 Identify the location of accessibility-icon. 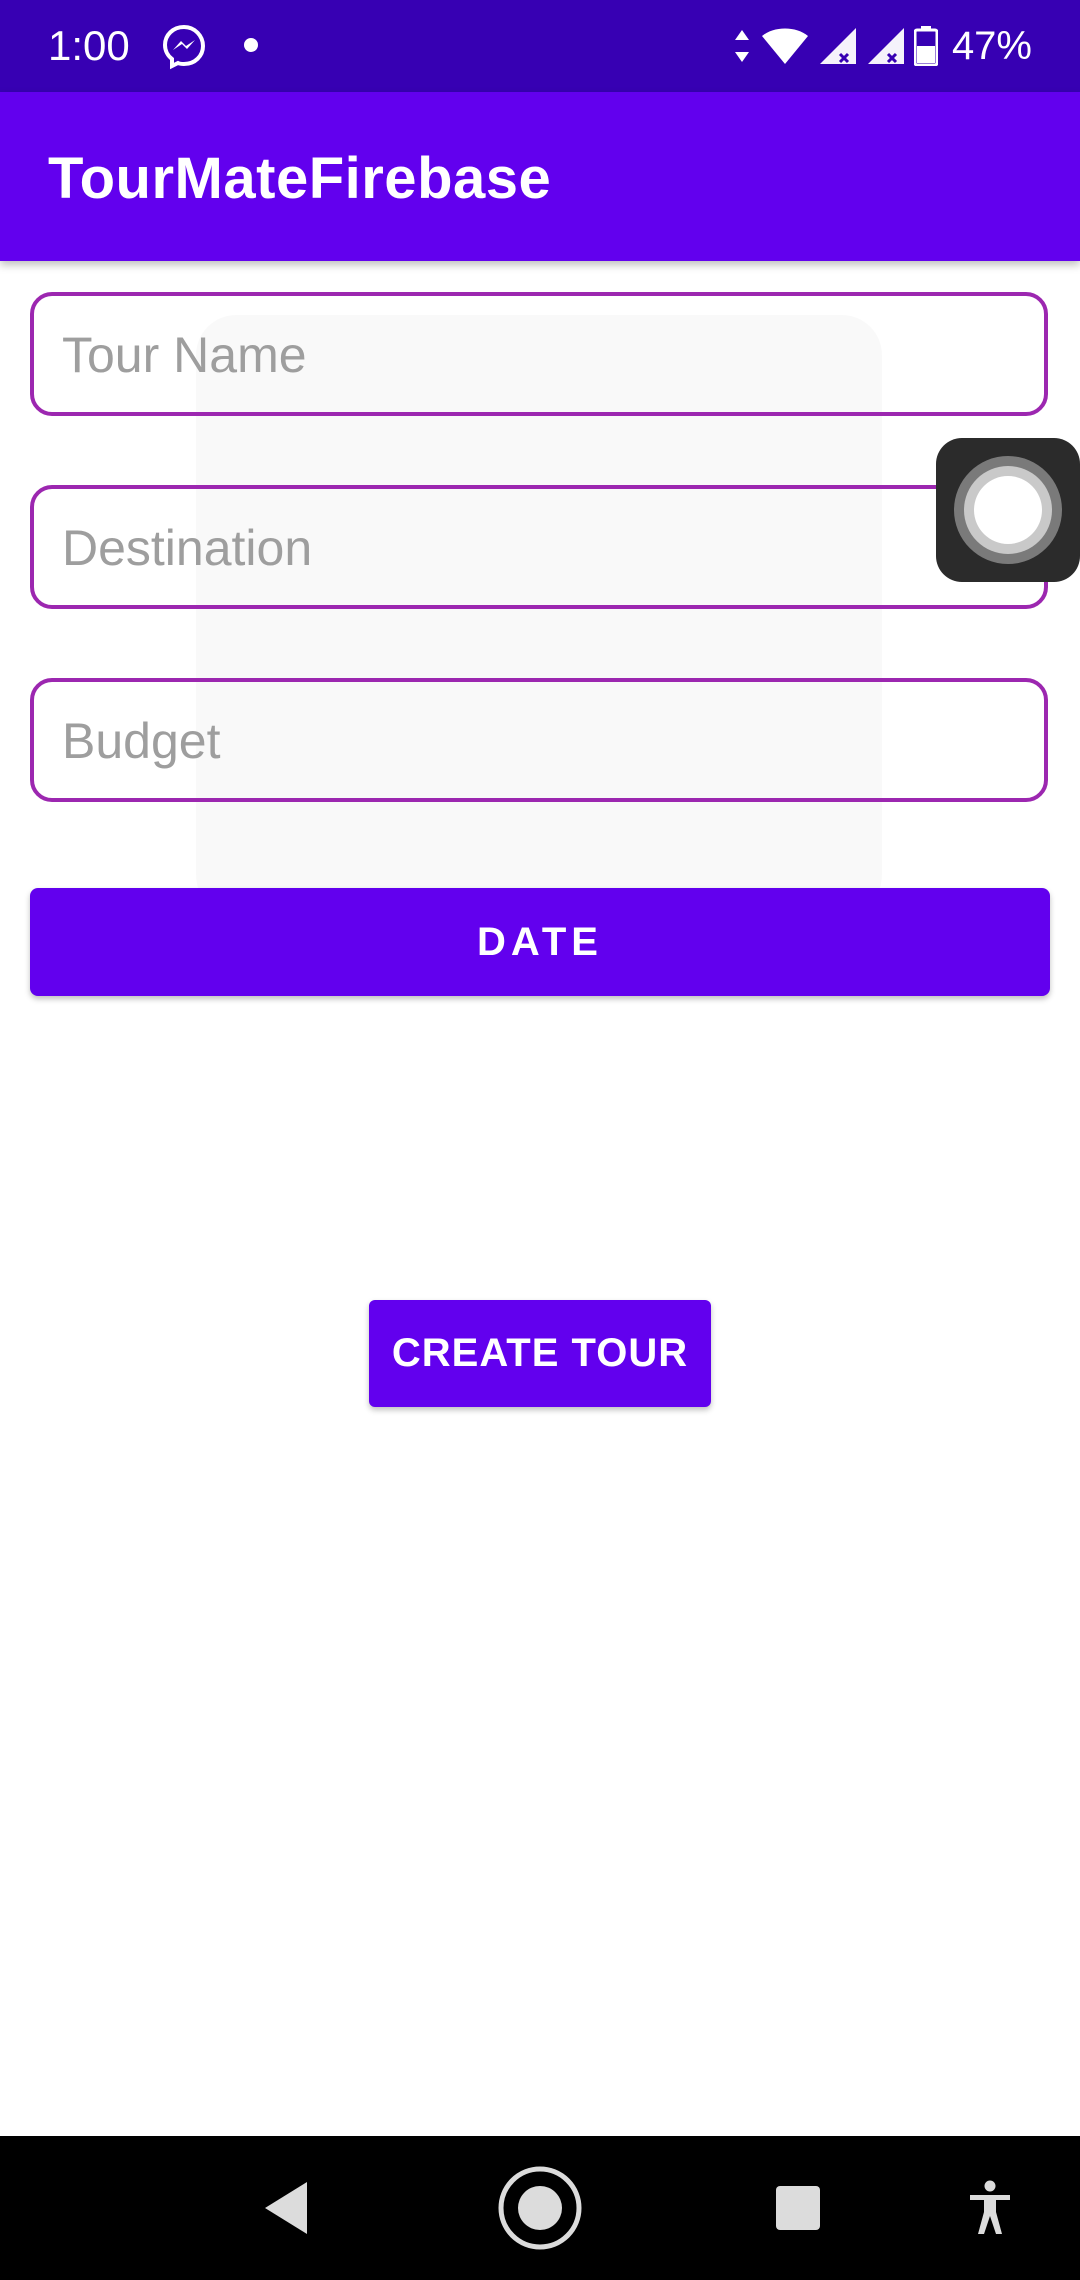
(990, 2208).